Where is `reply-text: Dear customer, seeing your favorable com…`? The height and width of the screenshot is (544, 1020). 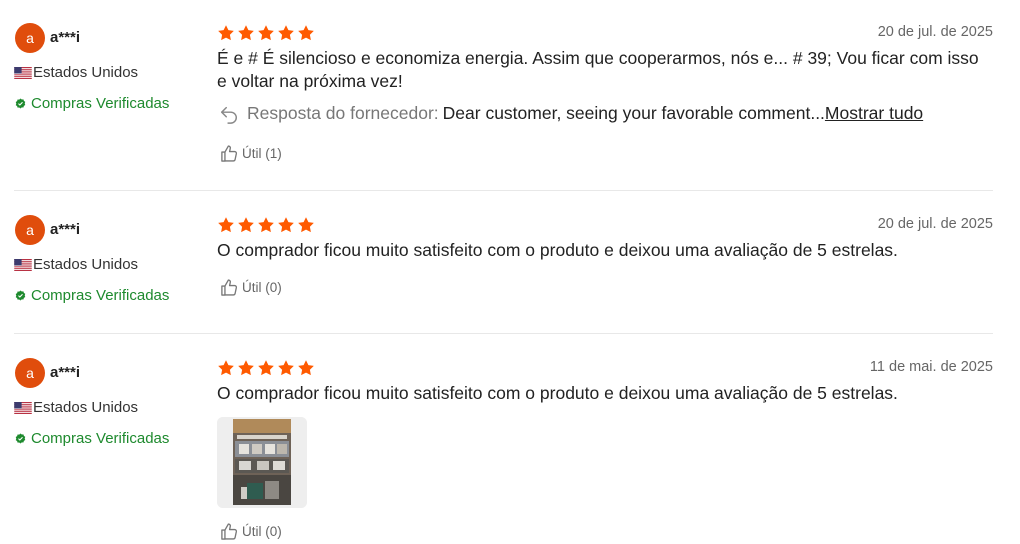
reply-text: Dear customer, seeing your favorable com… is located at coordinates (633, 113).